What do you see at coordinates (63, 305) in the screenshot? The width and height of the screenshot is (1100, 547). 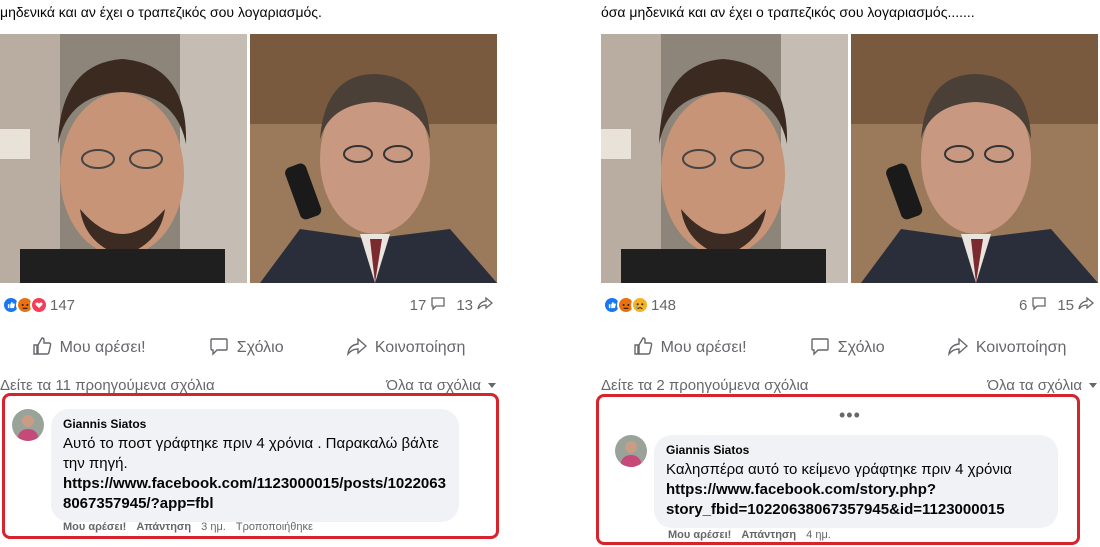 I see `reaction-count: 147` at bounding box center [63, 305].